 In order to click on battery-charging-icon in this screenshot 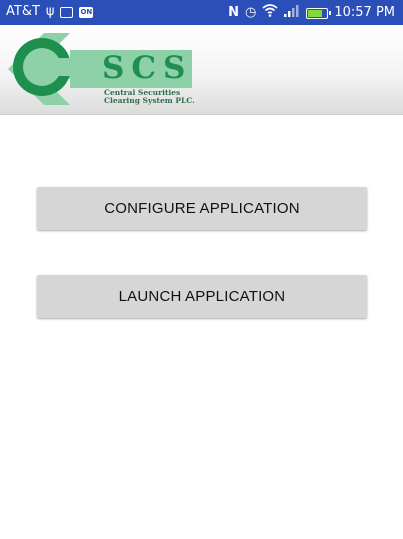, I will do `click(319, 13)`.